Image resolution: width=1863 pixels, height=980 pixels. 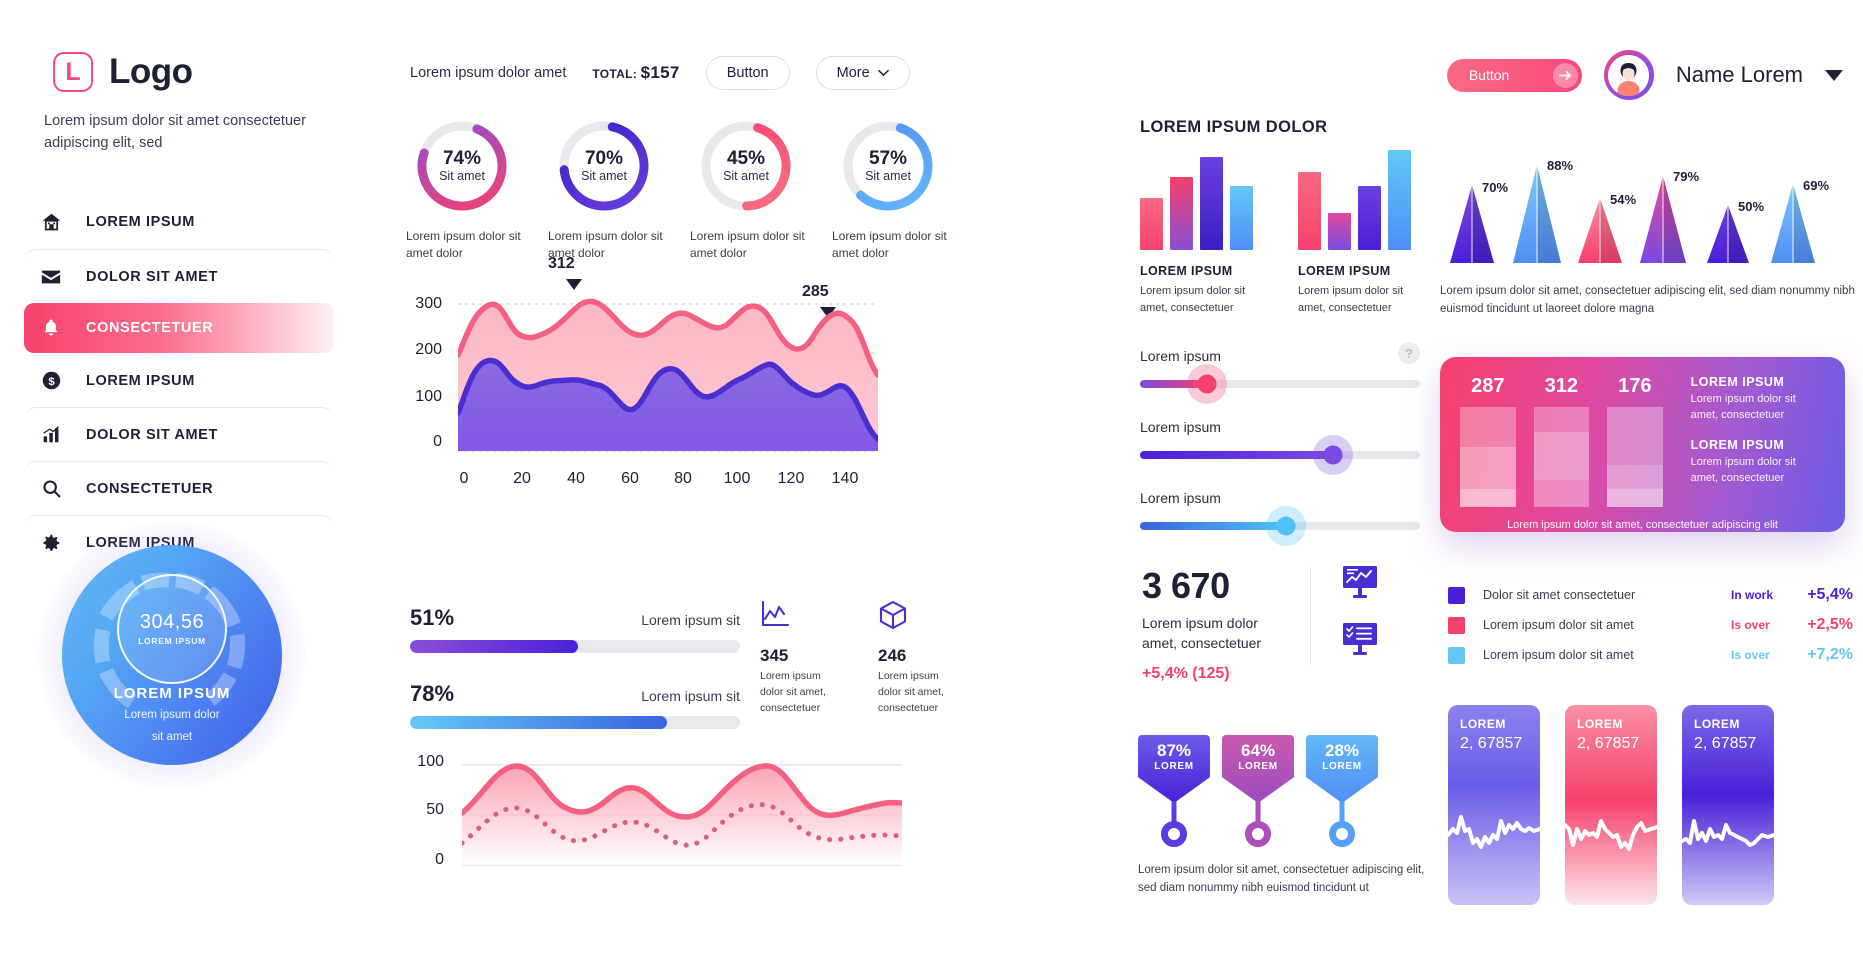 I want to click on big-number-icons, so click(x=1360, y=613).